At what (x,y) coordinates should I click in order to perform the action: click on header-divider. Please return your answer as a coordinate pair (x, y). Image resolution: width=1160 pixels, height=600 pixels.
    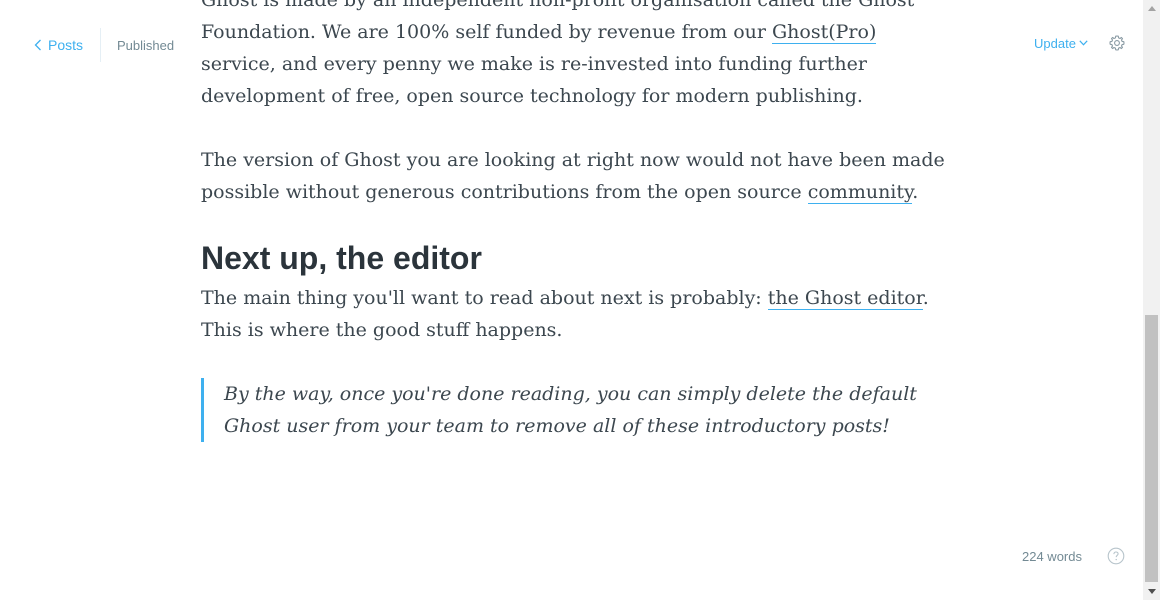
    Looking at the image, I should click on (101, 45).